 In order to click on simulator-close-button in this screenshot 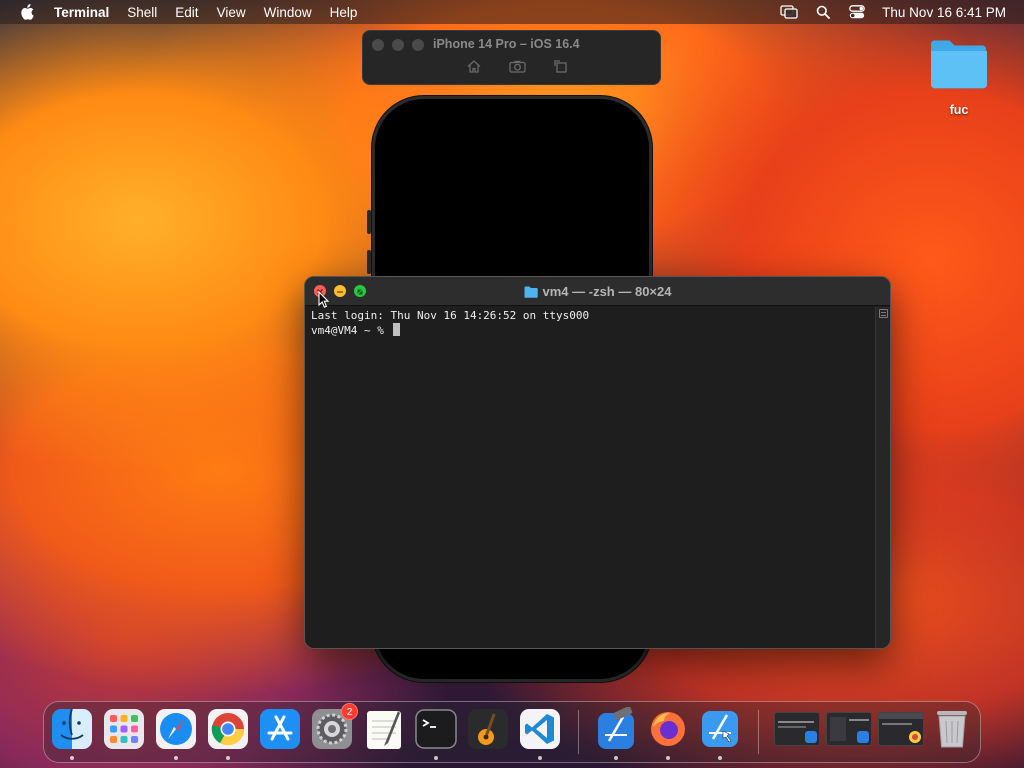, I will do `click(378, 45)`.